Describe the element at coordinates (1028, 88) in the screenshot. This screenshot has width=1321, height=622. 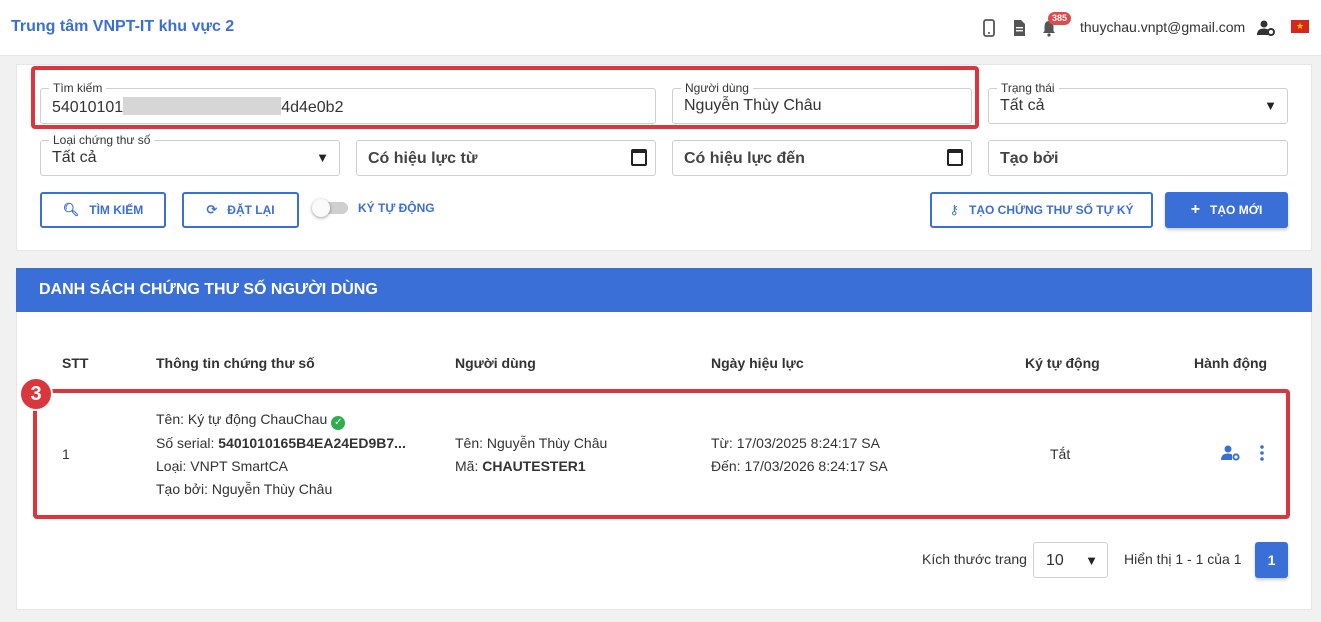
I see `status-select-label: Trạng thái` at that location.